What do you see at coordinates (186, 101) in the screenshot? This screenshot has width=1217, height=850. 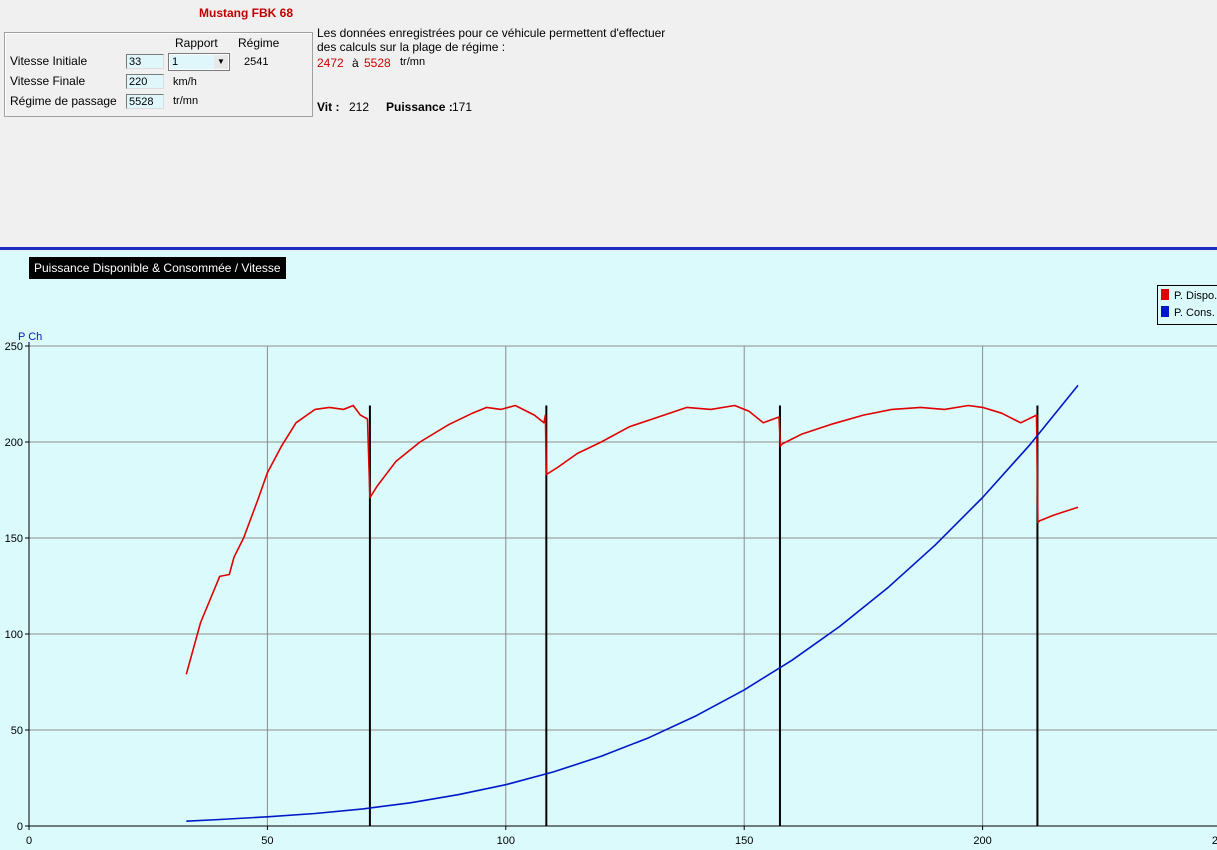 I see `shift-rpm-unit: tr/mn` at bounding box center [186, 101].